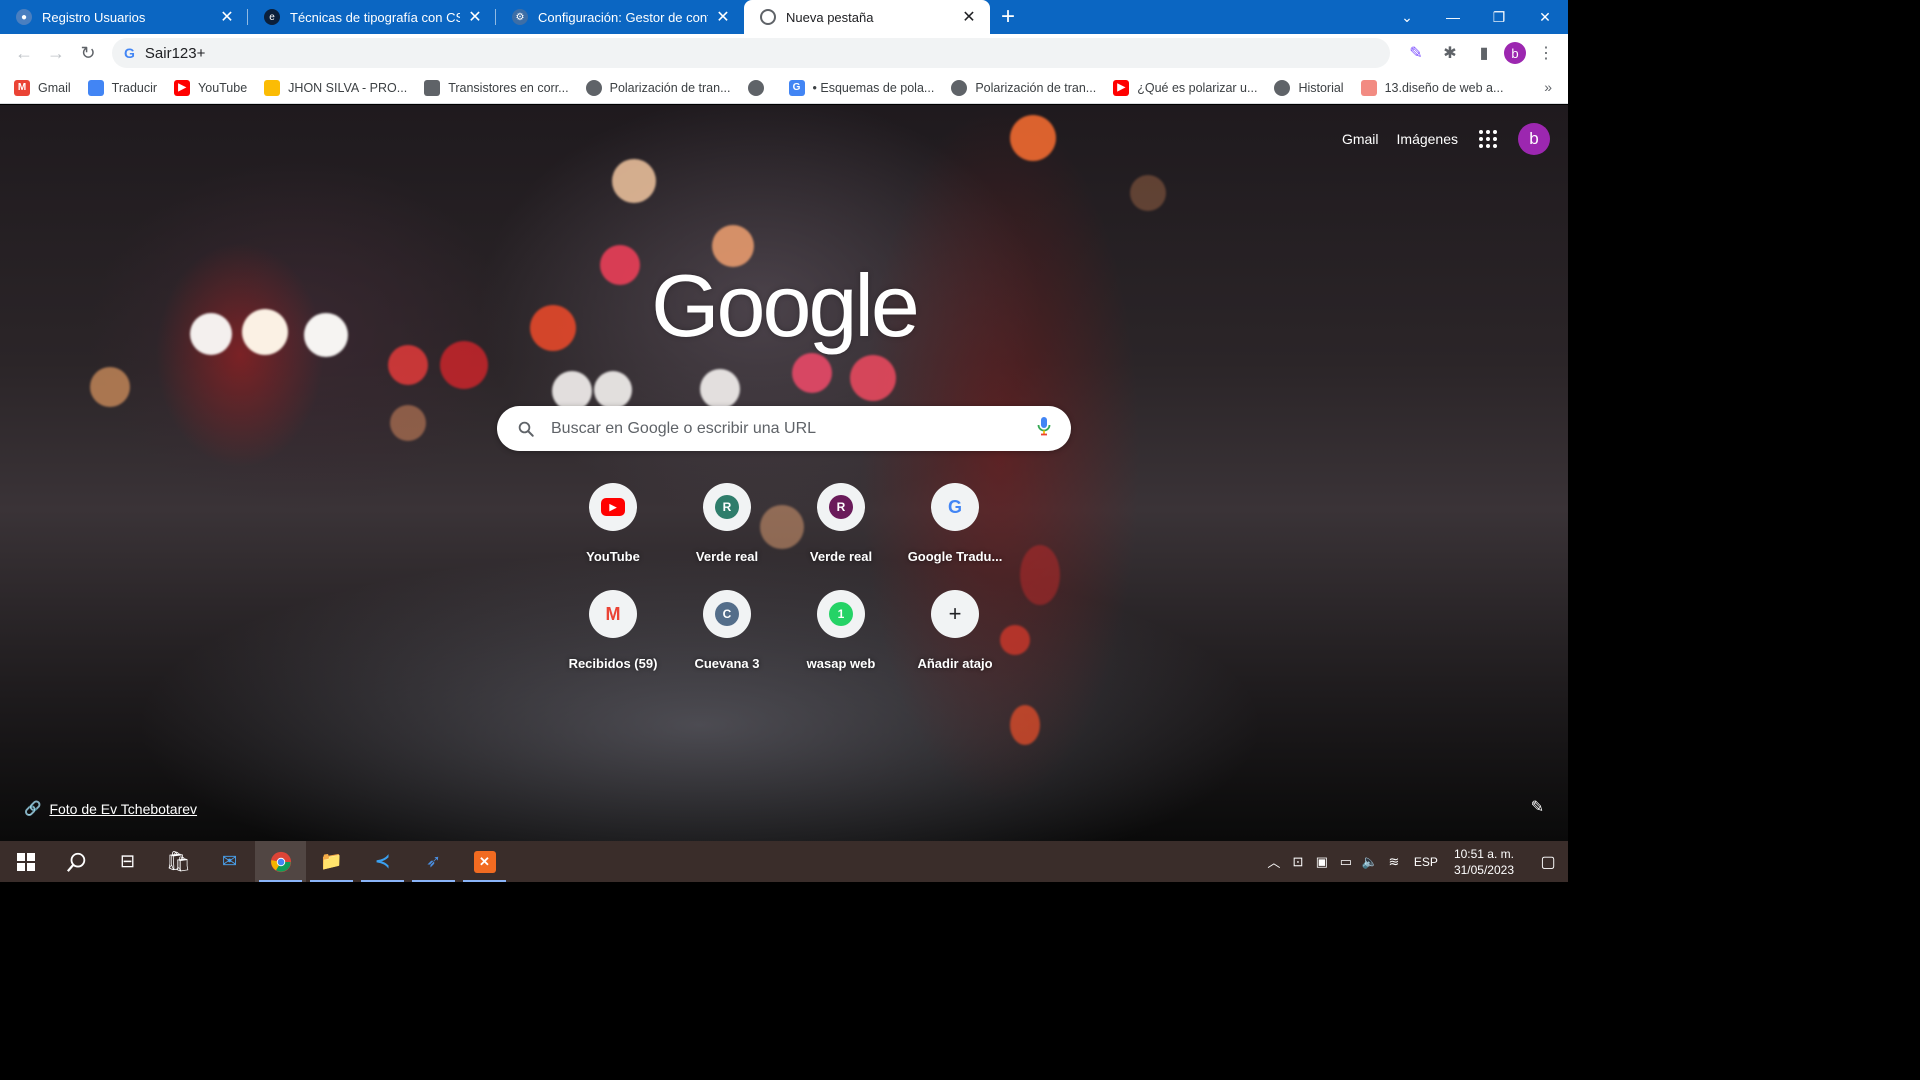  I want to click on volume-icon: 🔈, so click(1370, 862).